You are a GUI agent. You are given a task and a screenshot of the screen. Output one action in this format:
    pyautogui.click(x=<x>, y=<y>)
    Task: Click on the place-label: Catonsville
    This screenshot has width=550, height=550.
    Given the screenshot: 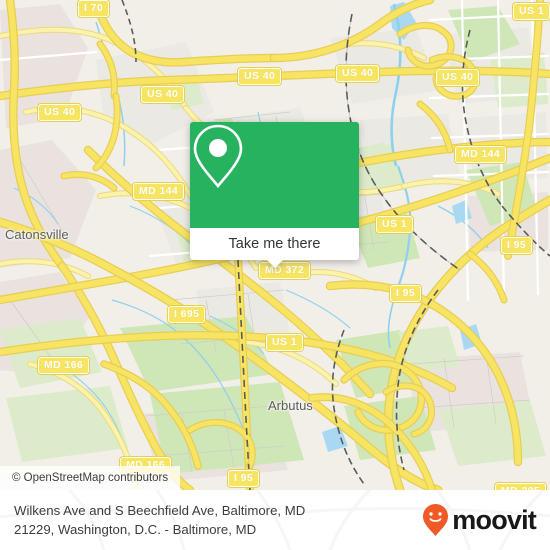 What is the action you would take?
    pyautogui.click(x=37, y=234)
    